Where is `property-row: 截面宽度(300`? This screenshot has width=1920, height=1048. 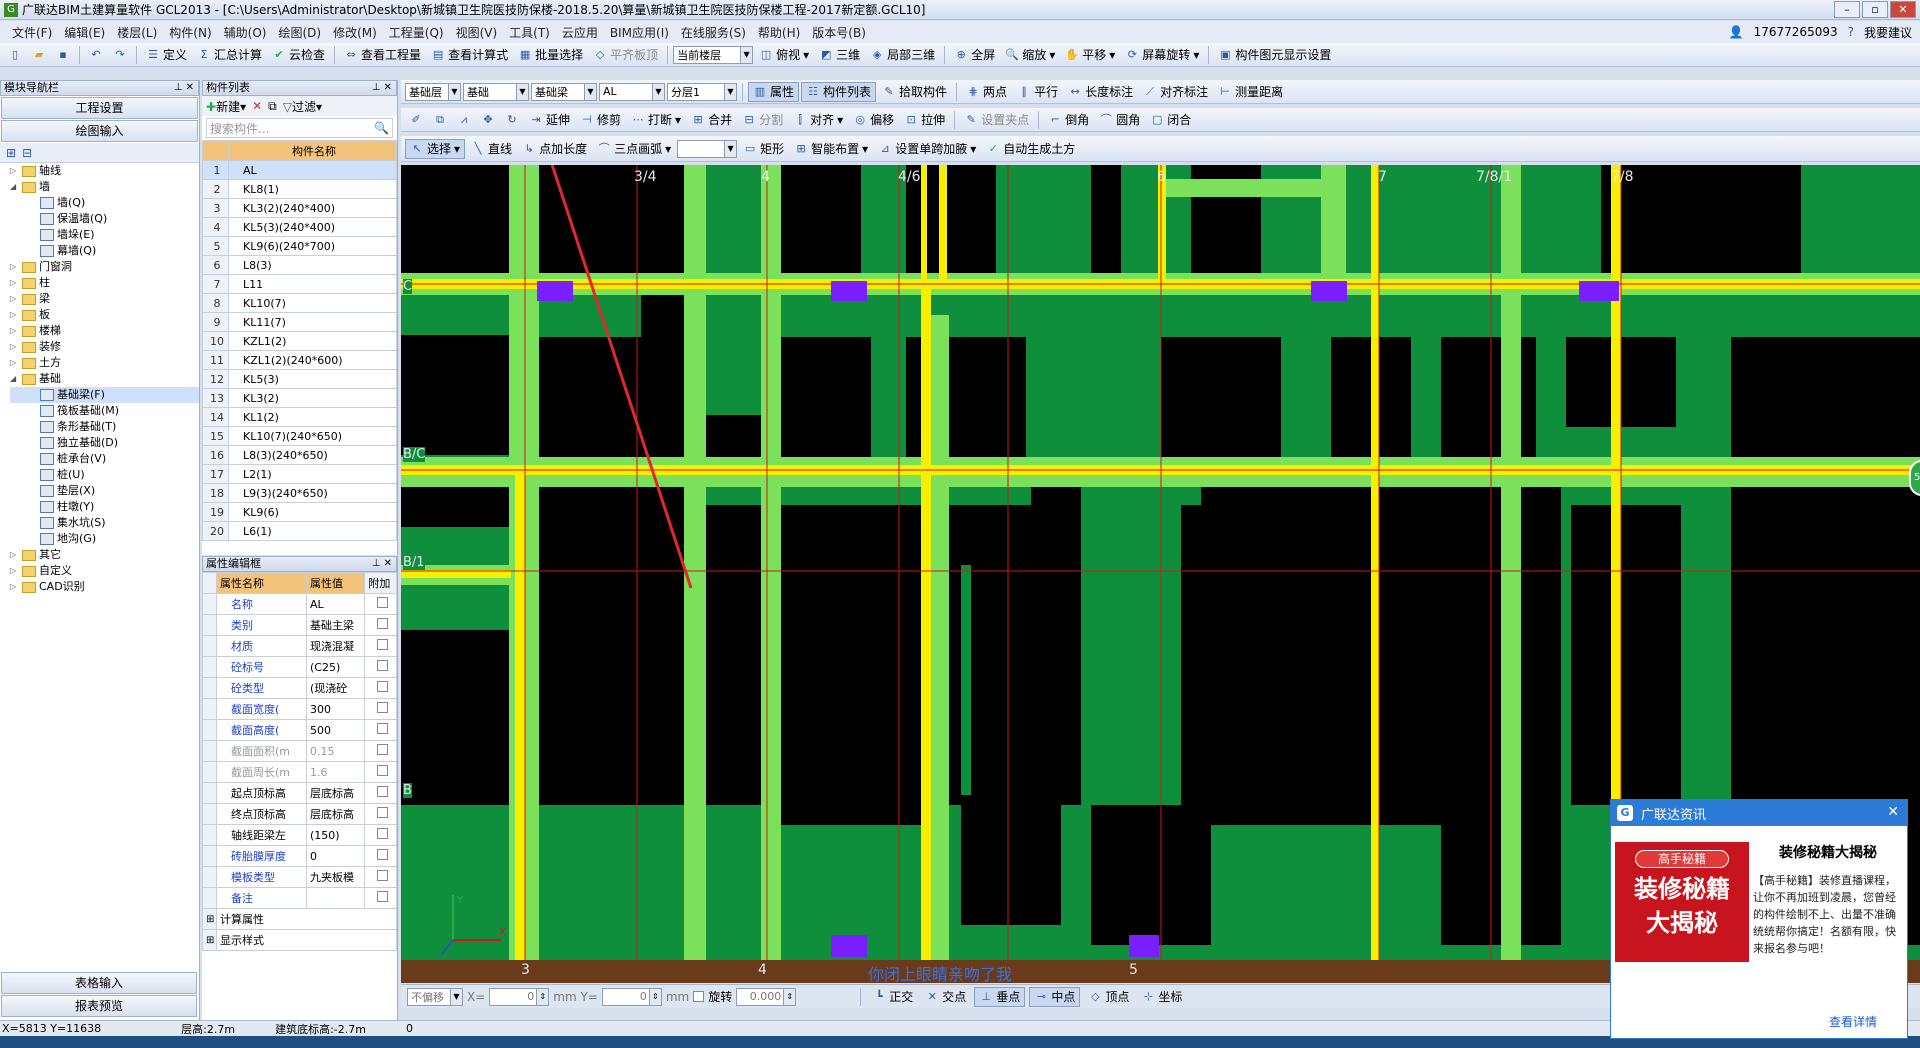
property-row: 截面宽度(300 is located at coordinates (299, 709).